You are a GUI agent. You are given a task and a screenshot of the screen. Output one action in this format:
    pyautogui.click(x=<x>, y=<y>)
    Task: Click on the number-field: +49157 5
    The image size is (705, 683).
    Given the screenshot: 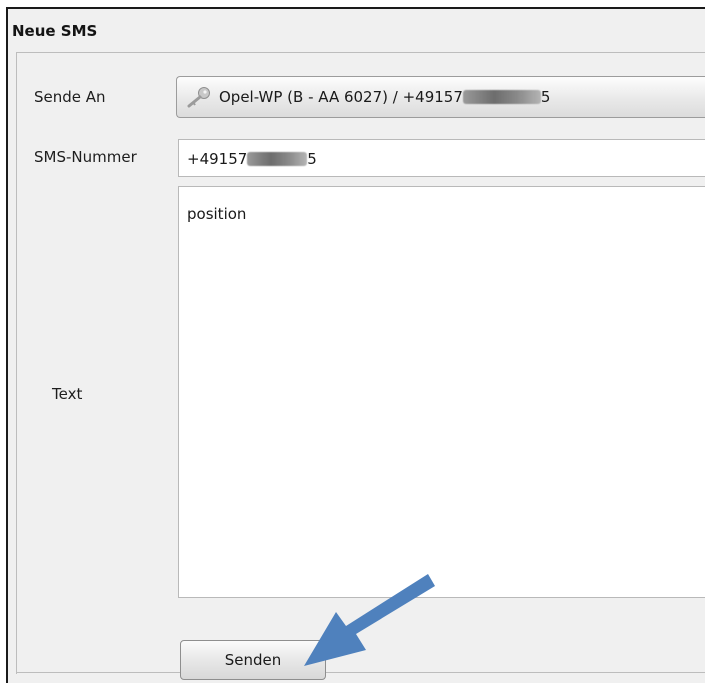 What is the action you would take?
    pyautogui.click(x=441, y=158)
    